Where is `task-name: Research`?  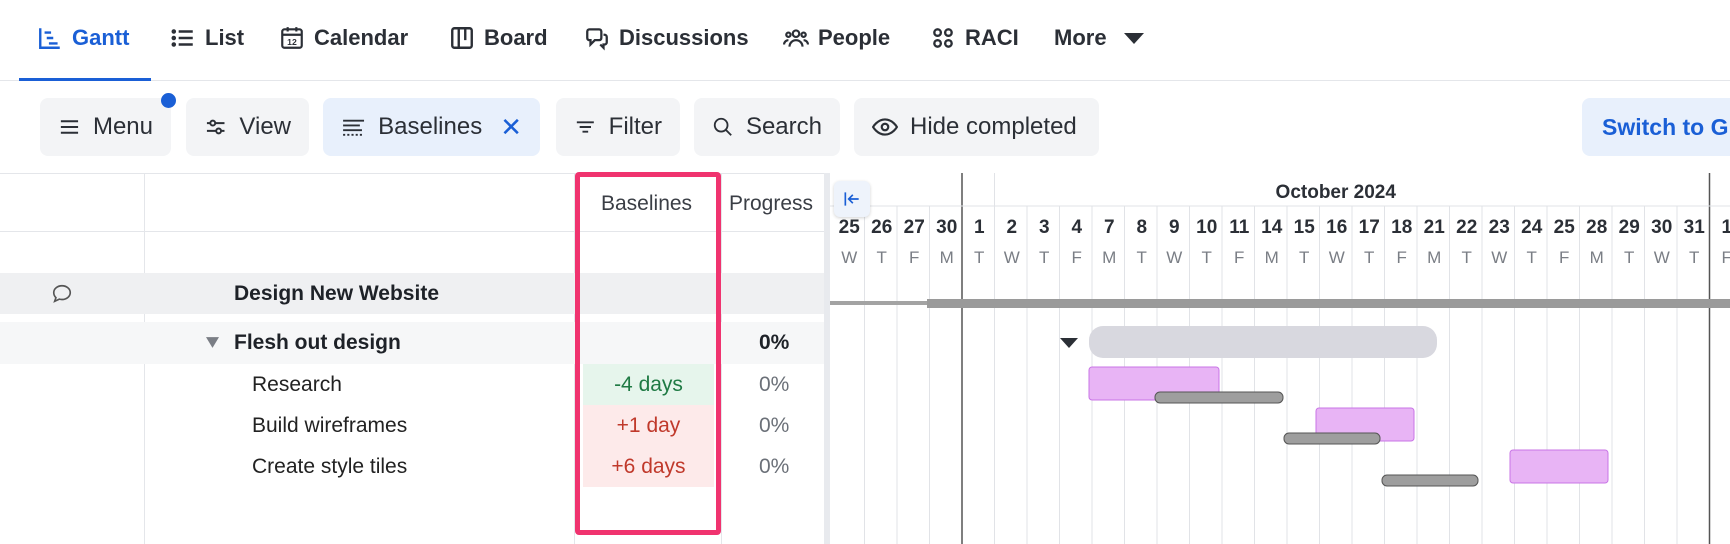 task-name: Research is located at coordinates (297, 384).